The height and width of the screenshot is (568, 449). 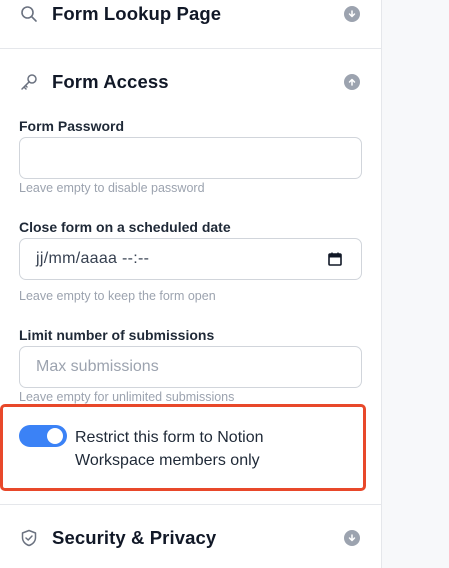 I want to click on password-label: Form Password, so click(x=72, y=126).